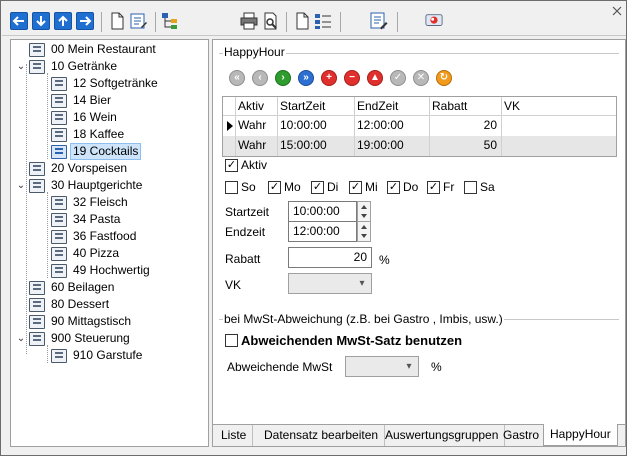 The width and height of the screenshot is (627, 456). I want to click on grid-column-header: EndZeit, so click(391, 106).